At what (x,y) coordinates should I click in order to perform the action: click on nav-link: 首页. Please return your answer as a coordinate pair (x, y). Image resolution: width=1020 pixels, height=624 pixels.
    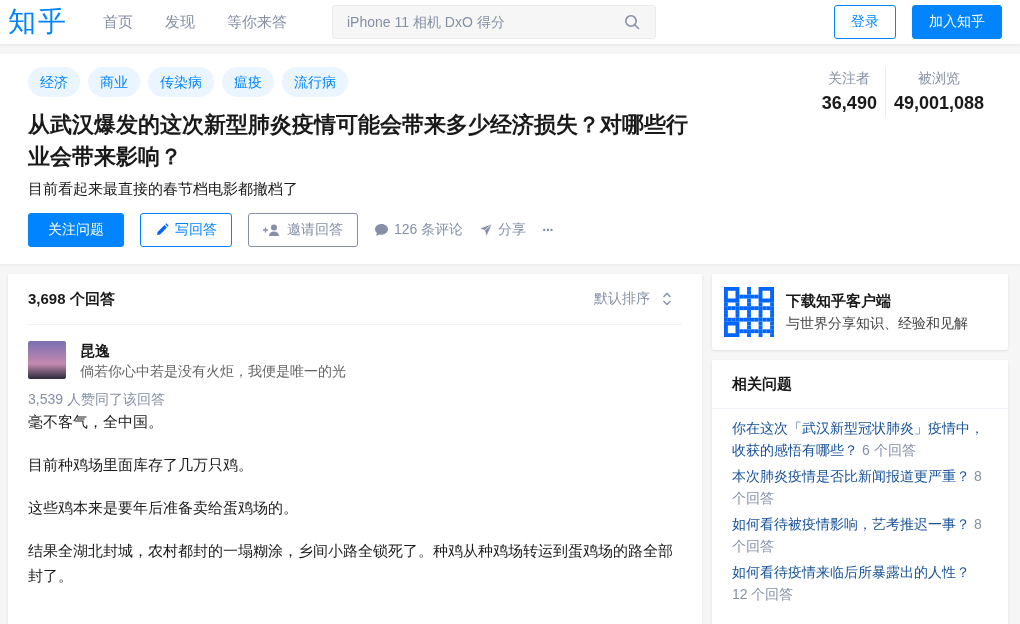
    Looking at the image, I should click on (118, 22).